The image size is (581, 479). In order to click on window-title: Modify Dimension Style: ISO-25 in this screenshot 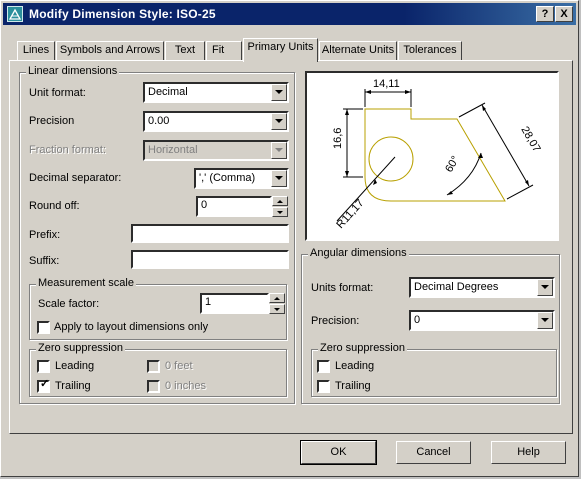, I will do `click(122, 14)`.